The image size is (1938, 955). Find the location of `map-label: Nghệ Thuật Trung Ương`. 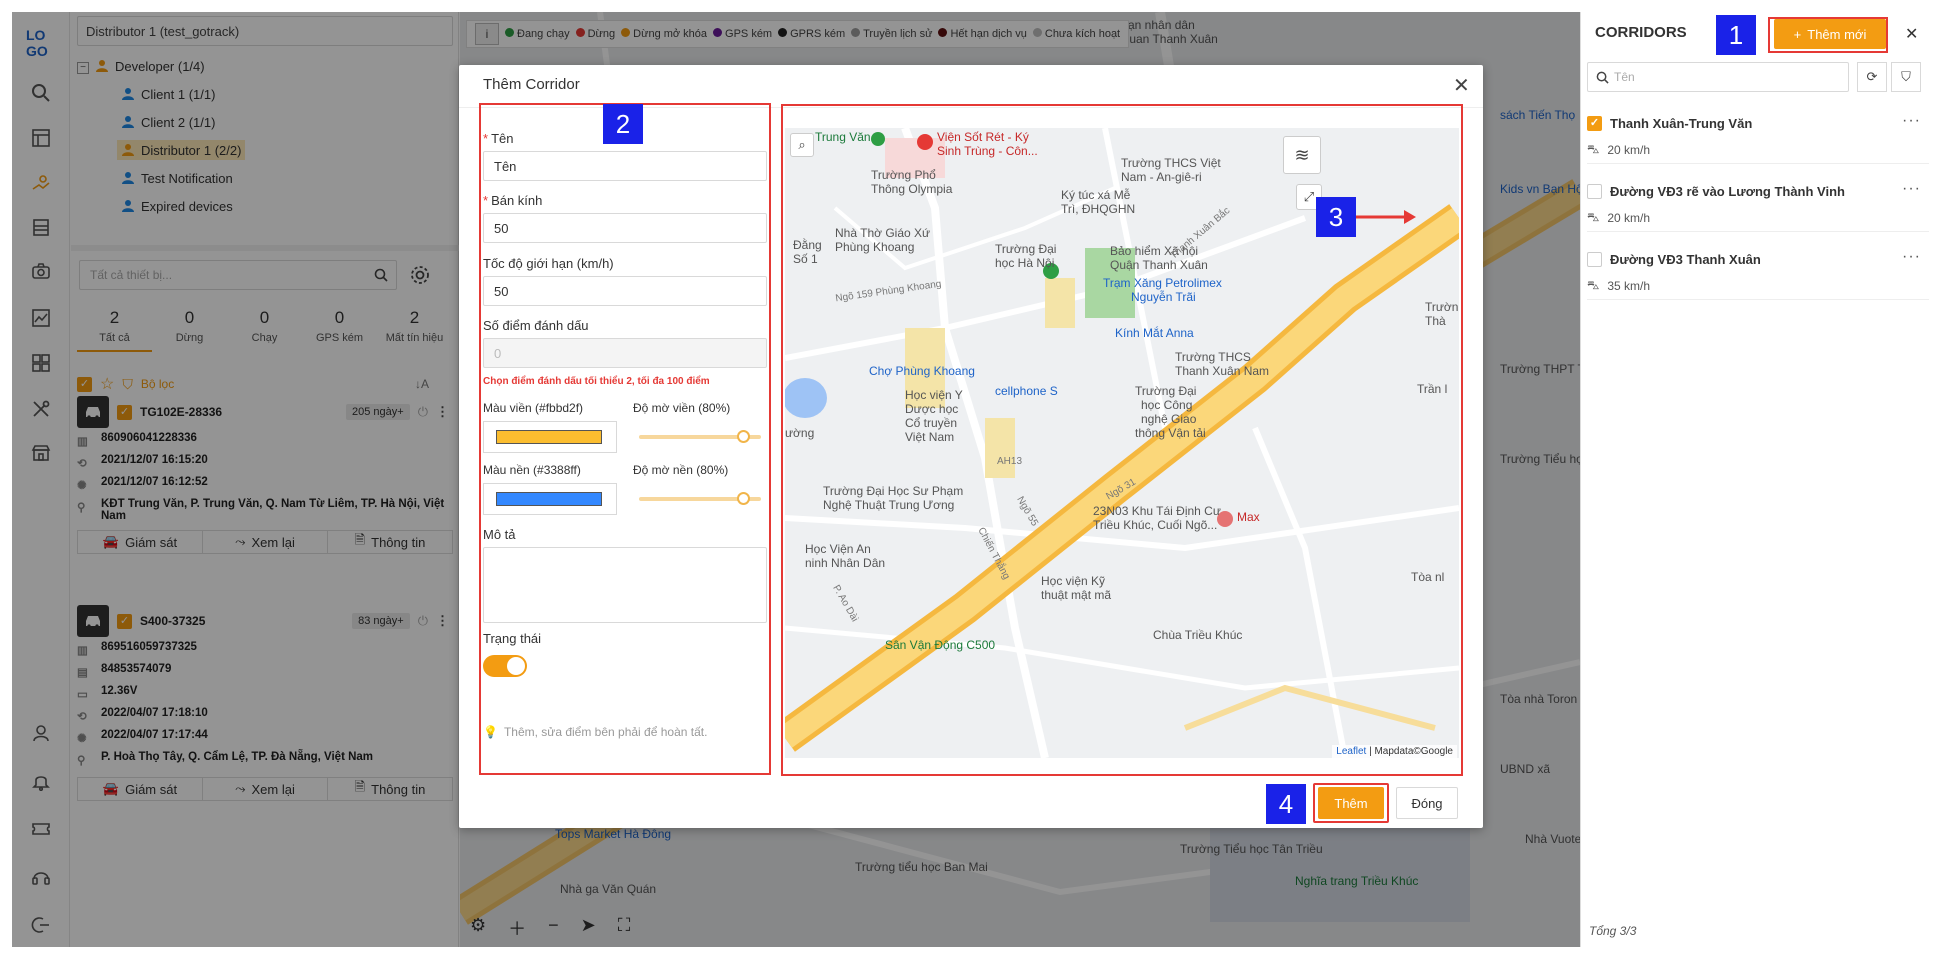

map-label: Nghệ Thuật Trung Ương is located at coordinates (889, 505).